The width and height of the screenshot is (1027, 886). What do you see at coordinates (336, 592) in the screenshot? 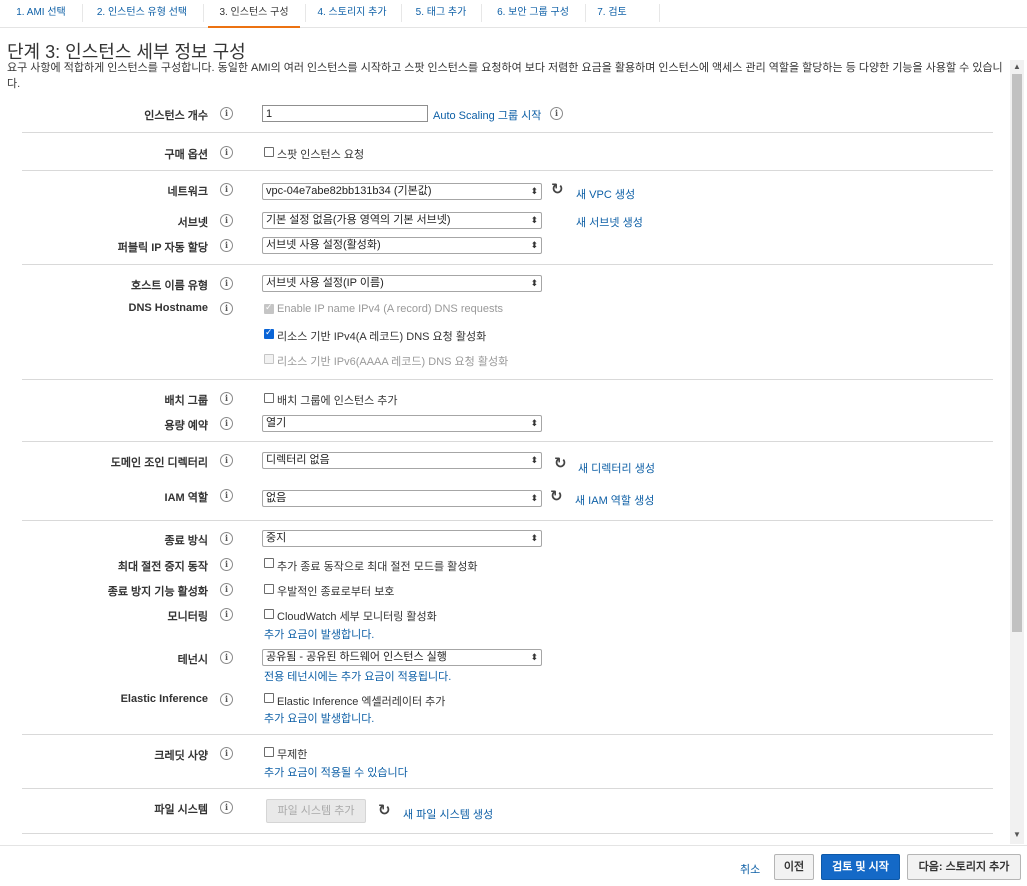
I see `termination-protection-checkbox-label: 우발적인 종료로부터 보호` at bounding box center [336, 592].